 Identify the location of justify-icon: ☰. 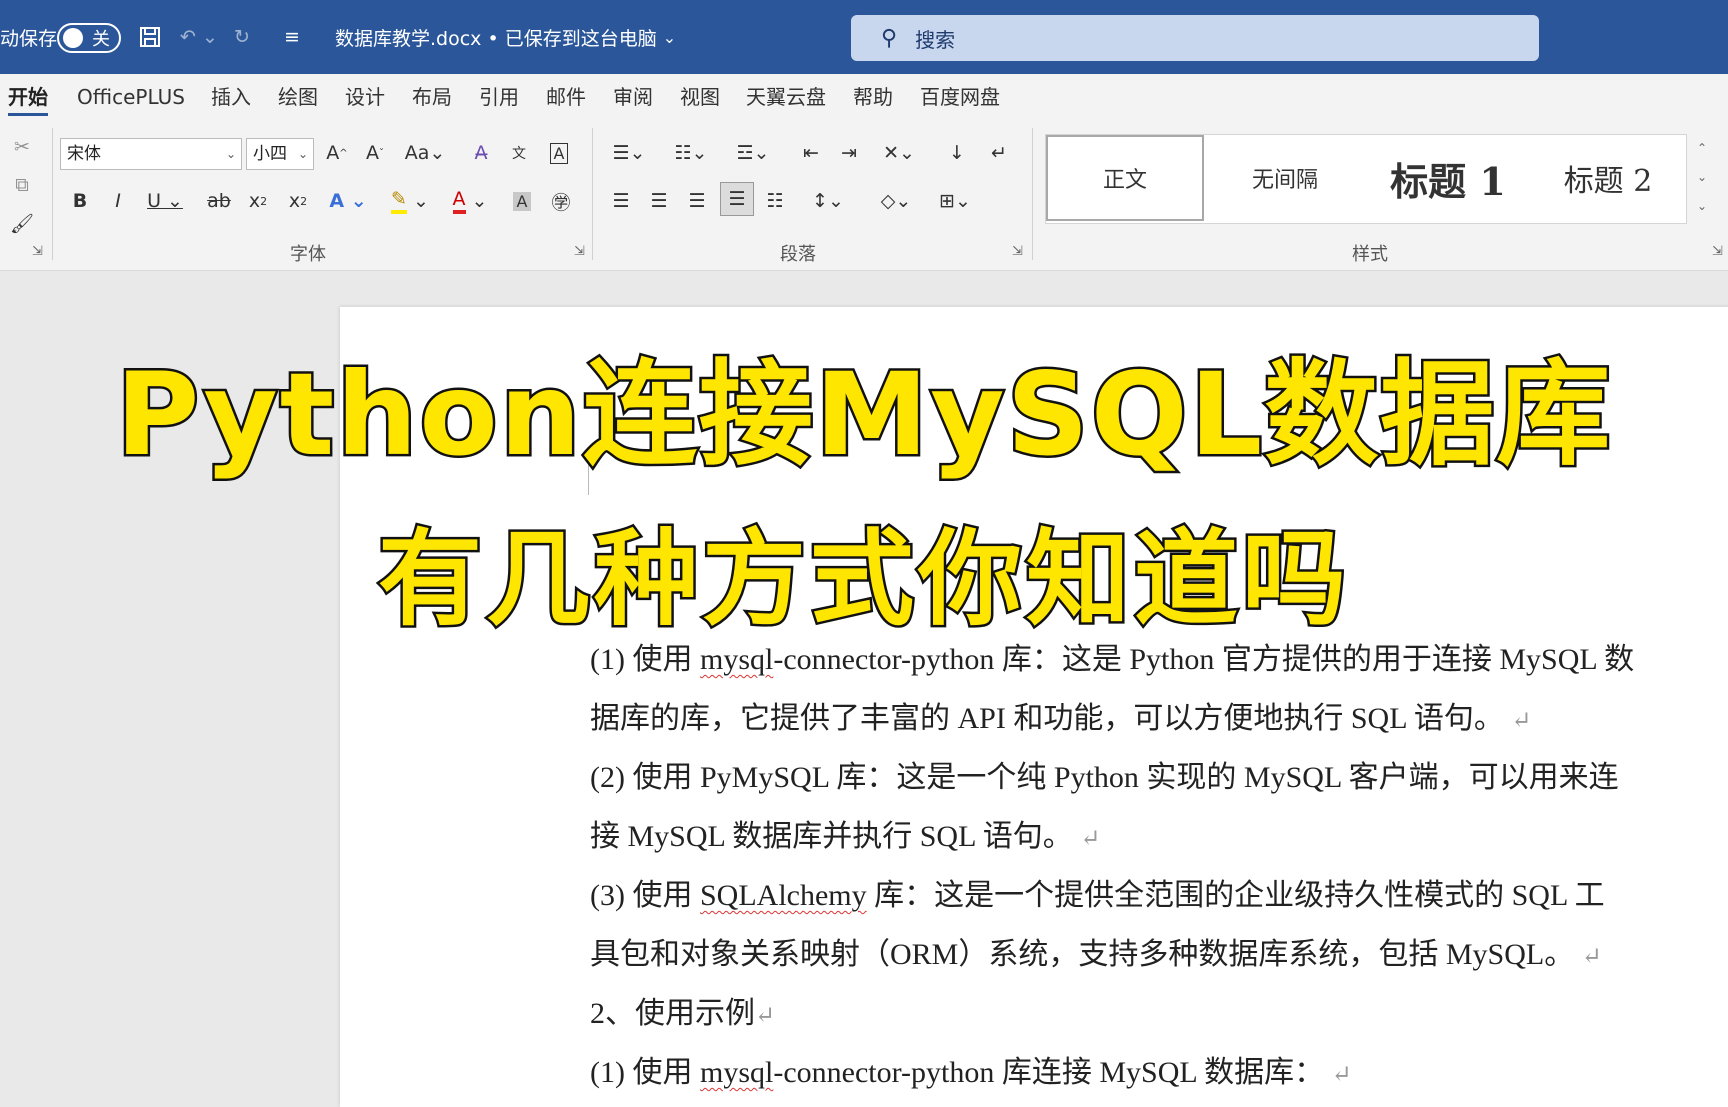
(737, 199).